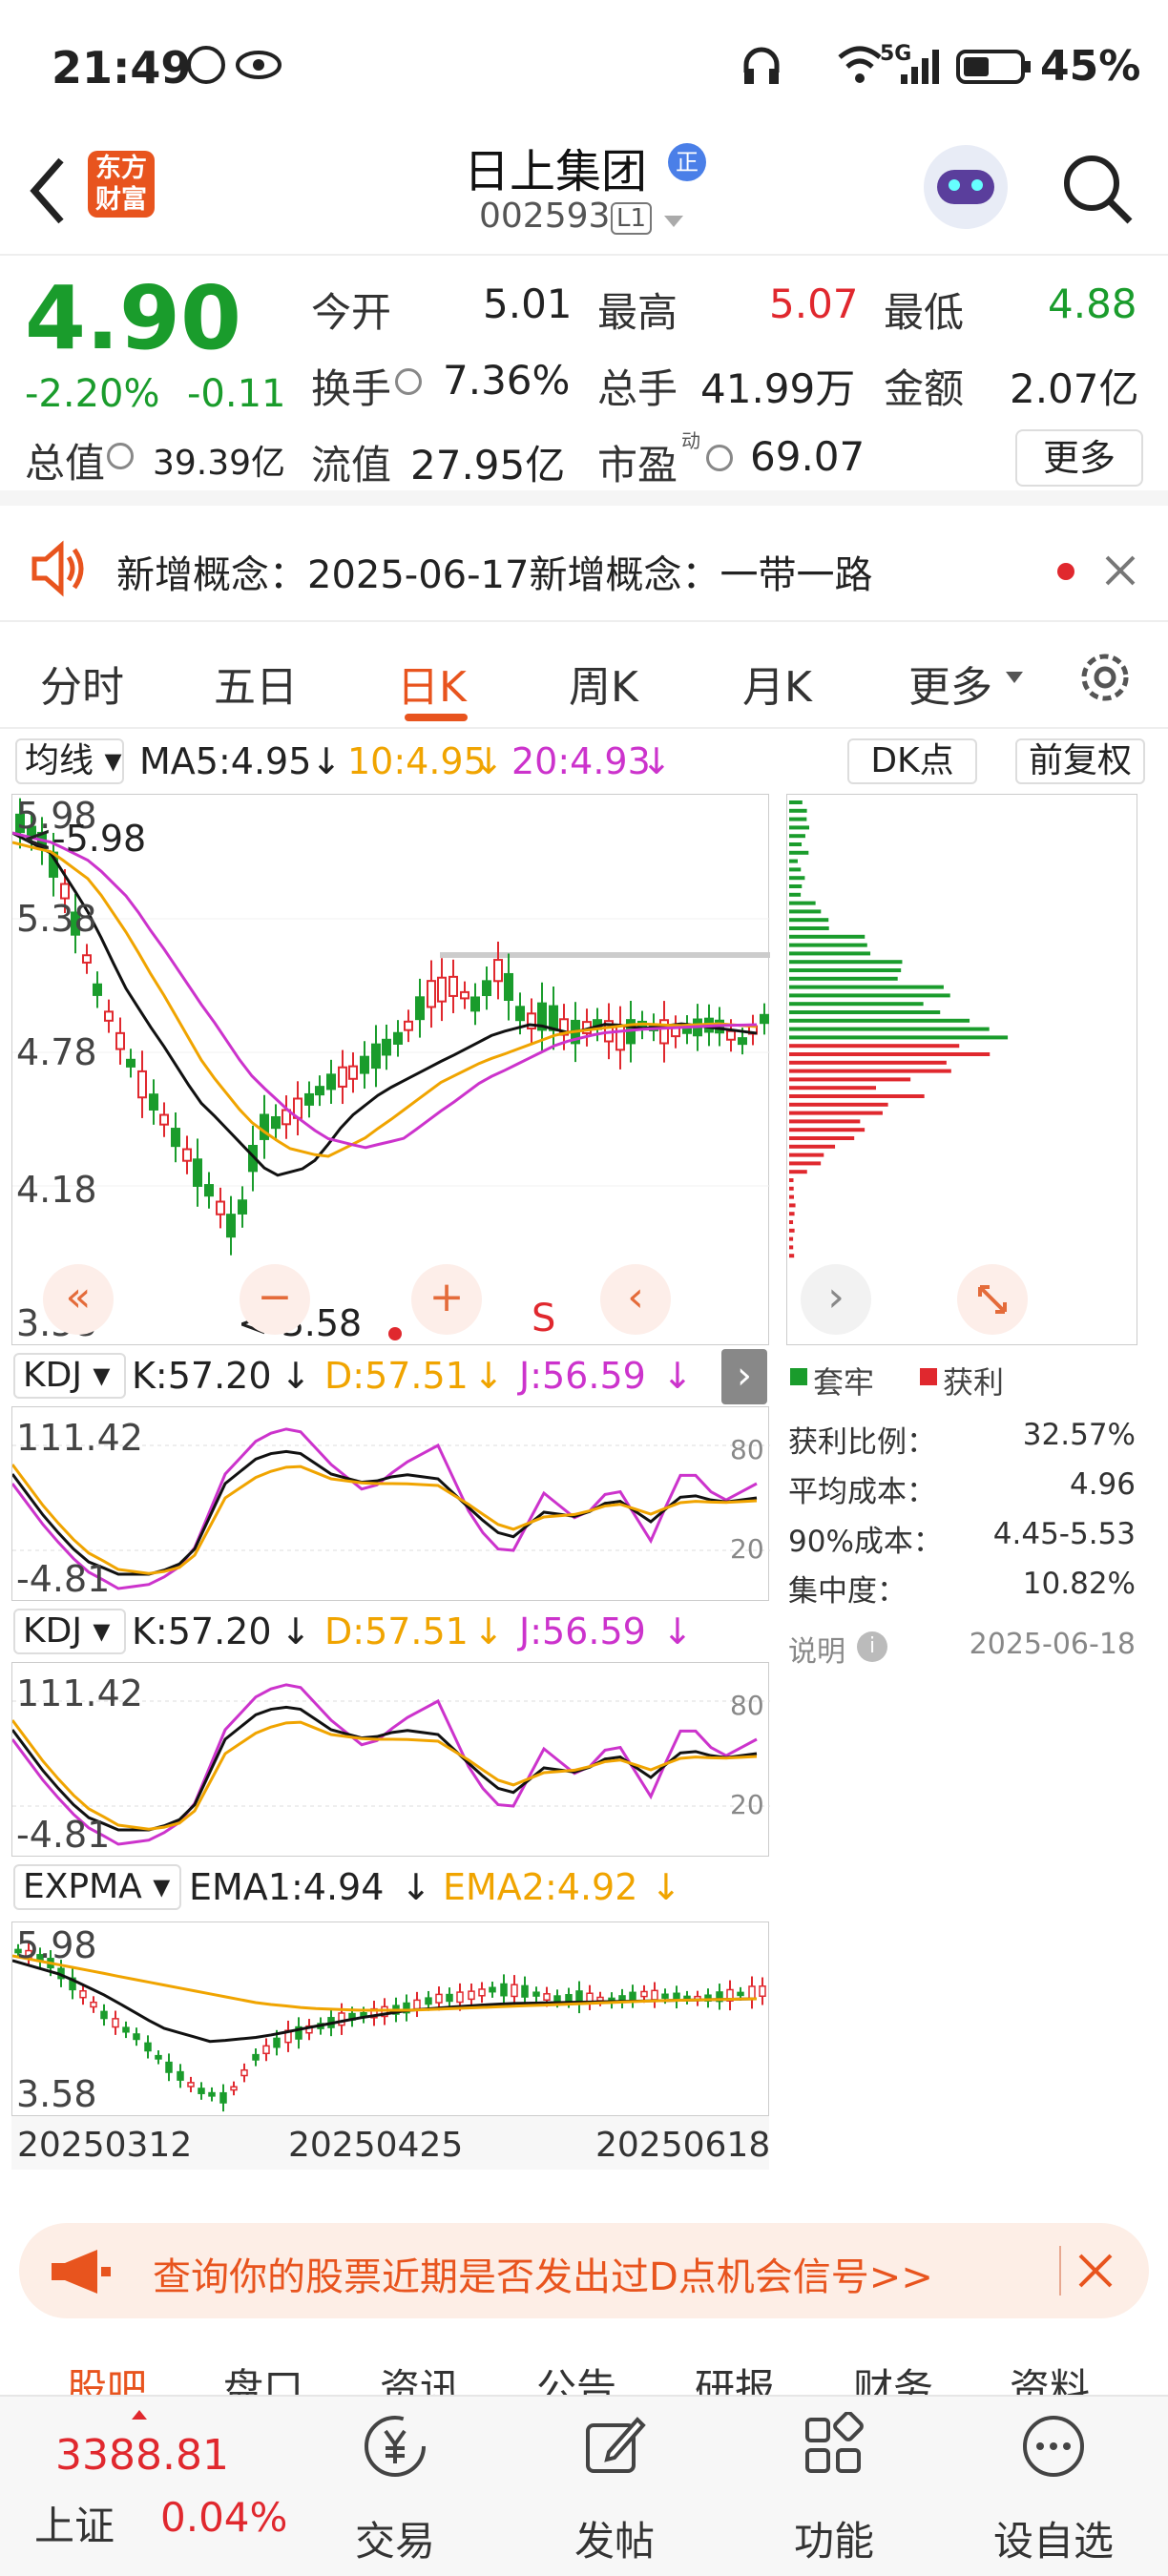 The height and width of the screenshot is (2576, 1168). I want to click on zoom-in-icon: +, so click(446, 1299).